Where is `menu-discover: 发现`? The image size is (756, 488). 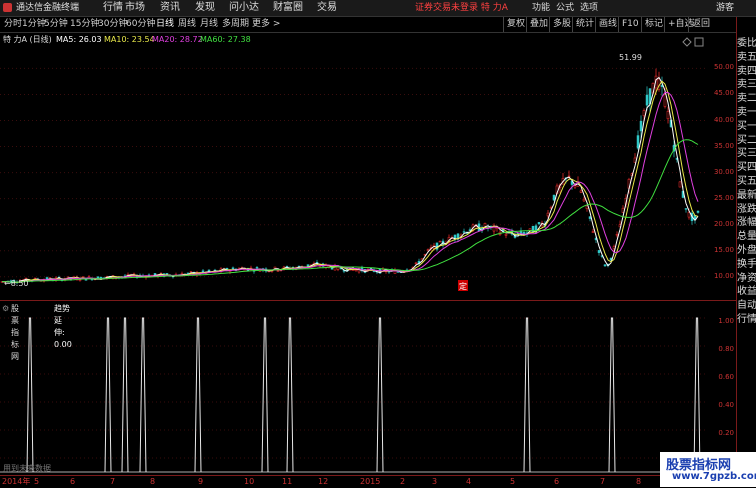
menu-discover: 发现 is located at coordinates (205, 8).